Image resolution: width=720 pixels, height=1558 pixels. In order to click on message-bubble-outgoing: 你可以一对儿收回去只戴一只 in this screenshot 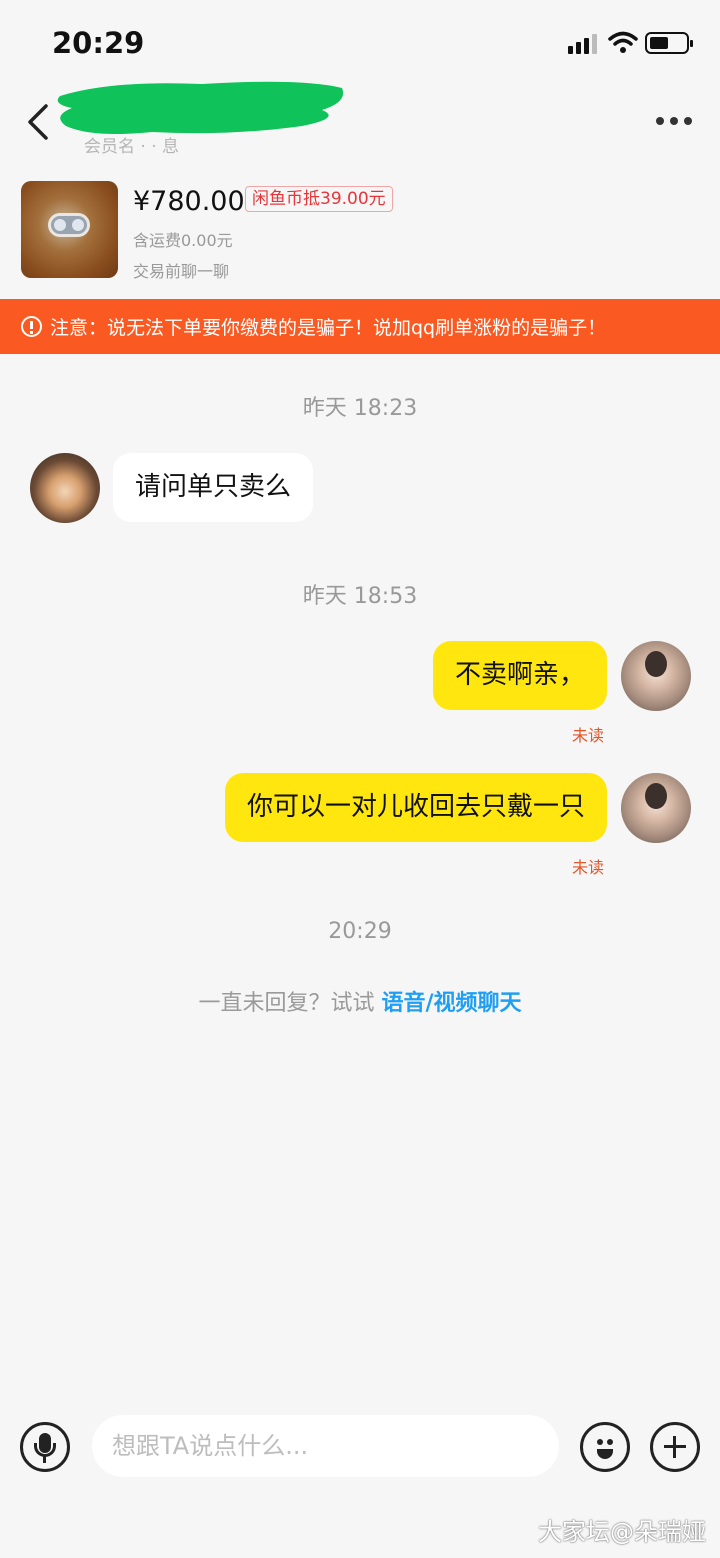, I will do `click(415, 807)`.